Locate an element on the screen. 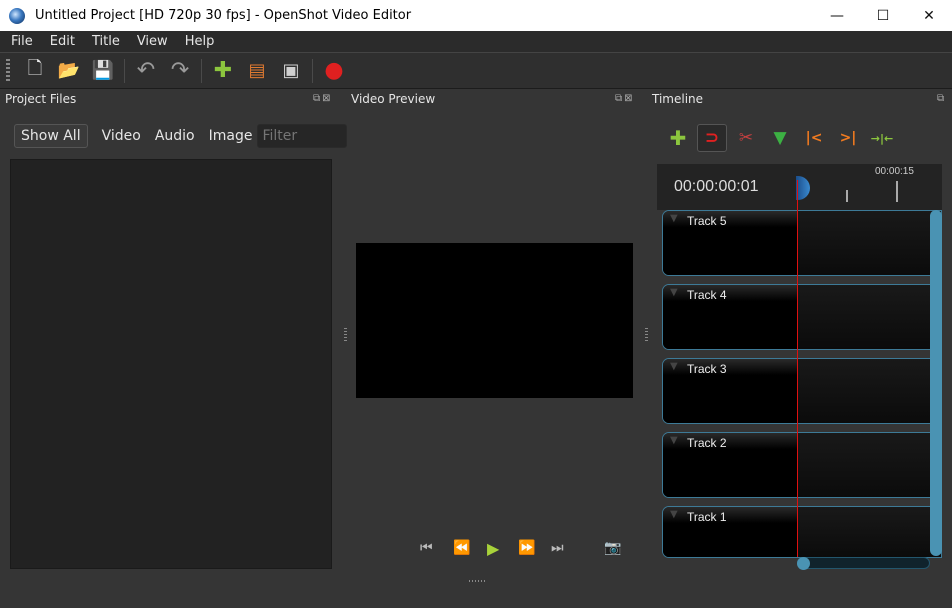  track-row: ▼ Track 5 is located at coordinates (802, 243).